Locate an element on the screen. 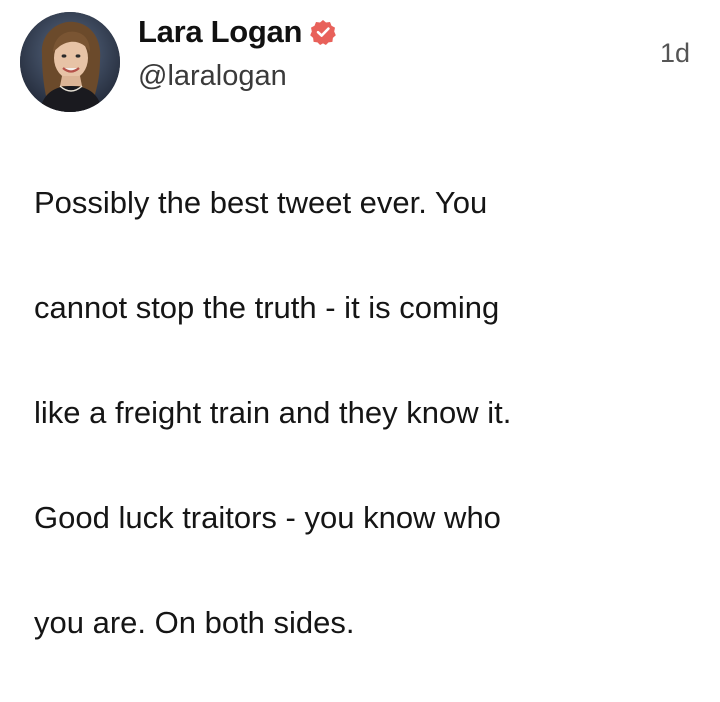 The height and width of the screenshot is (702, 720). tweet-body-line: Possibly the best tweet ever. You is located at coordinates (261, 202).